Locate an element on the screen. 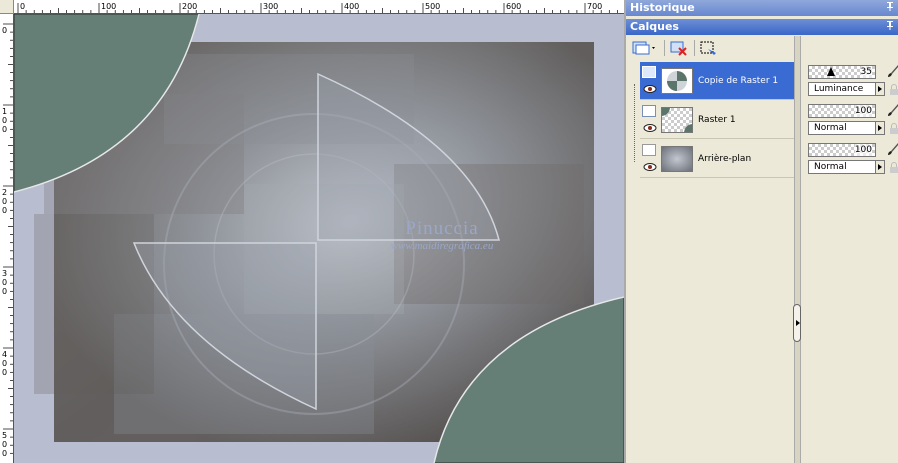 This screenshot has height=463, width=898. layer-row: Arrière-plan is located at coordinates (717, 159).